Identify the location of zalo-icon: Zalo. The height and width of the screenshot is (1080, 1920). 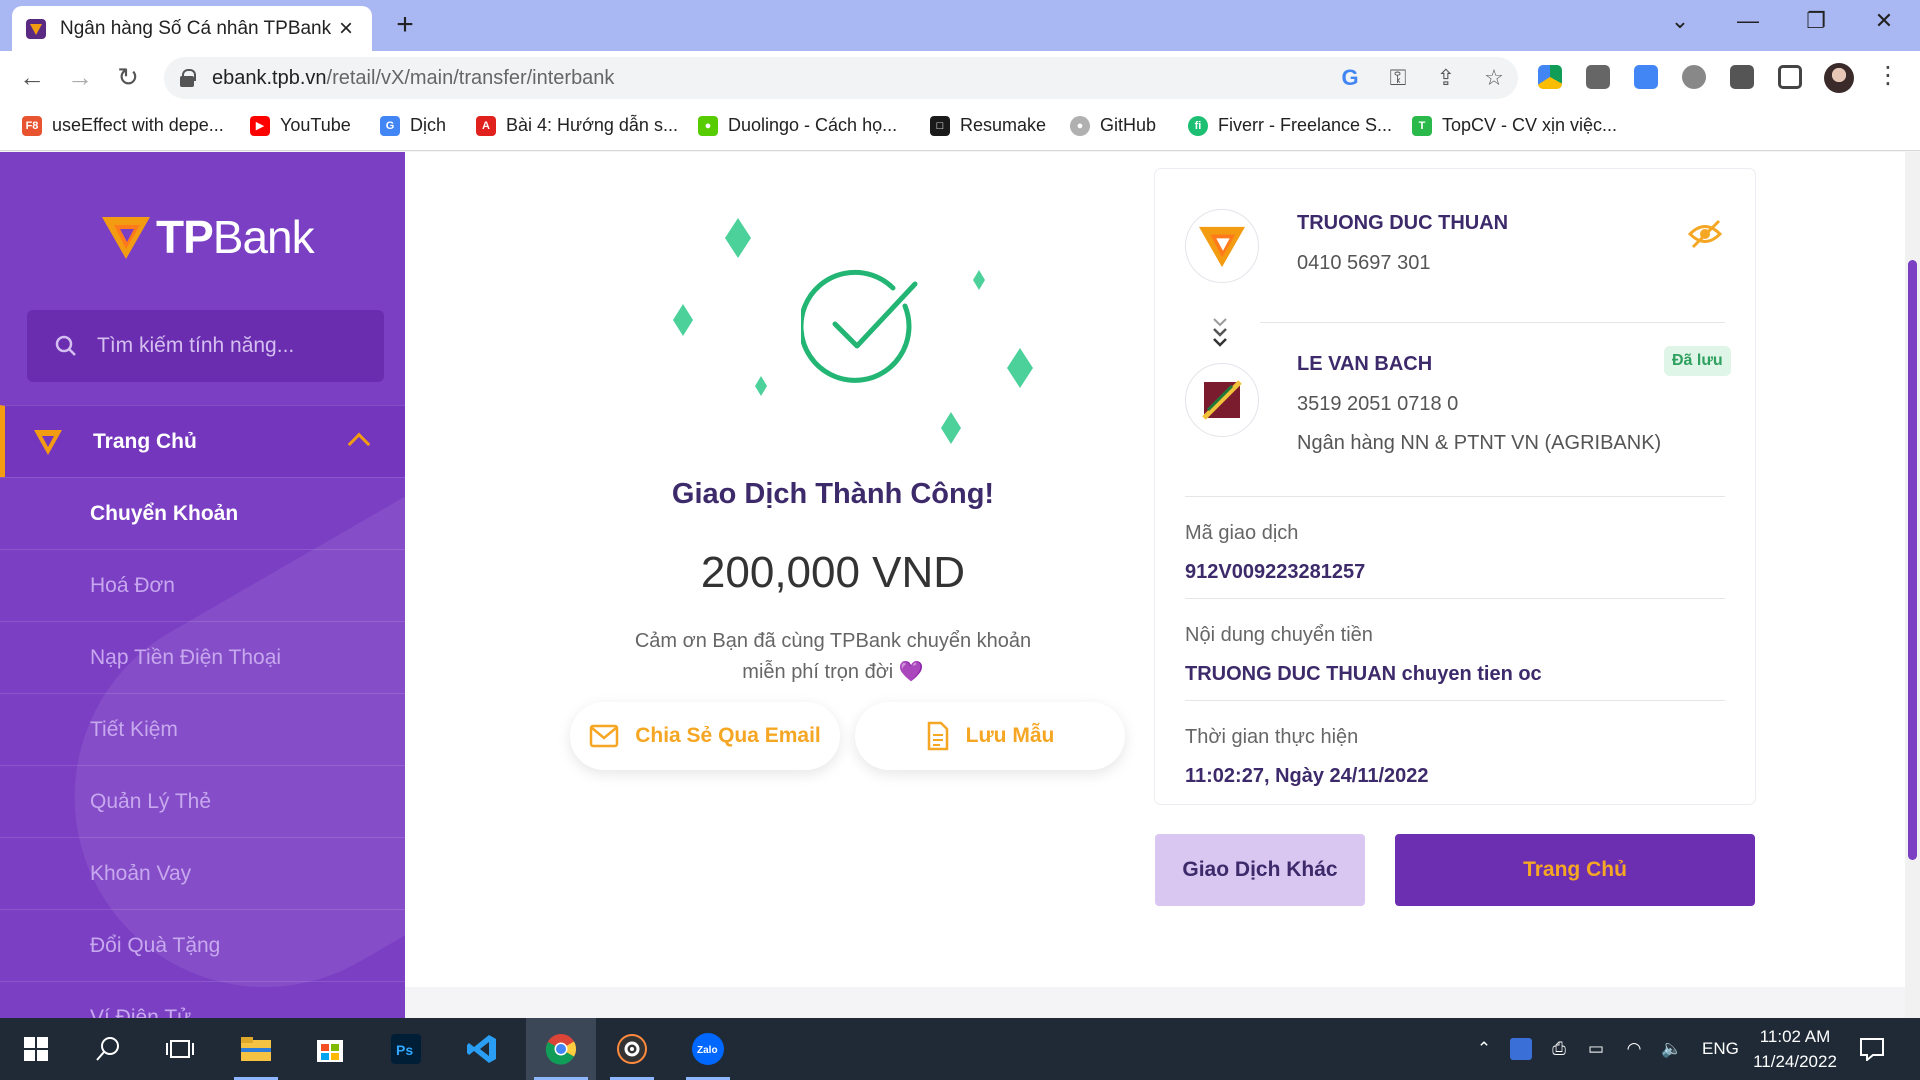
(708, 1049).